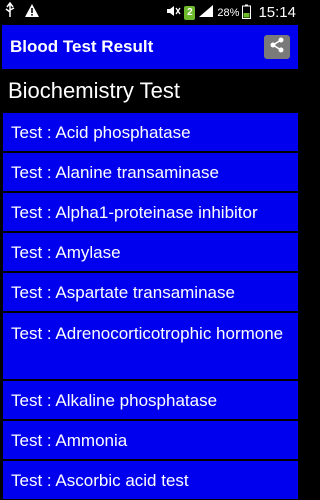 Image resolution: width=320 pixels, height=500 pixels. What do you see at coordinates (228, 12) in the screenshot?
I see `battery-percent: 28%` at bounding box center [228, 12].